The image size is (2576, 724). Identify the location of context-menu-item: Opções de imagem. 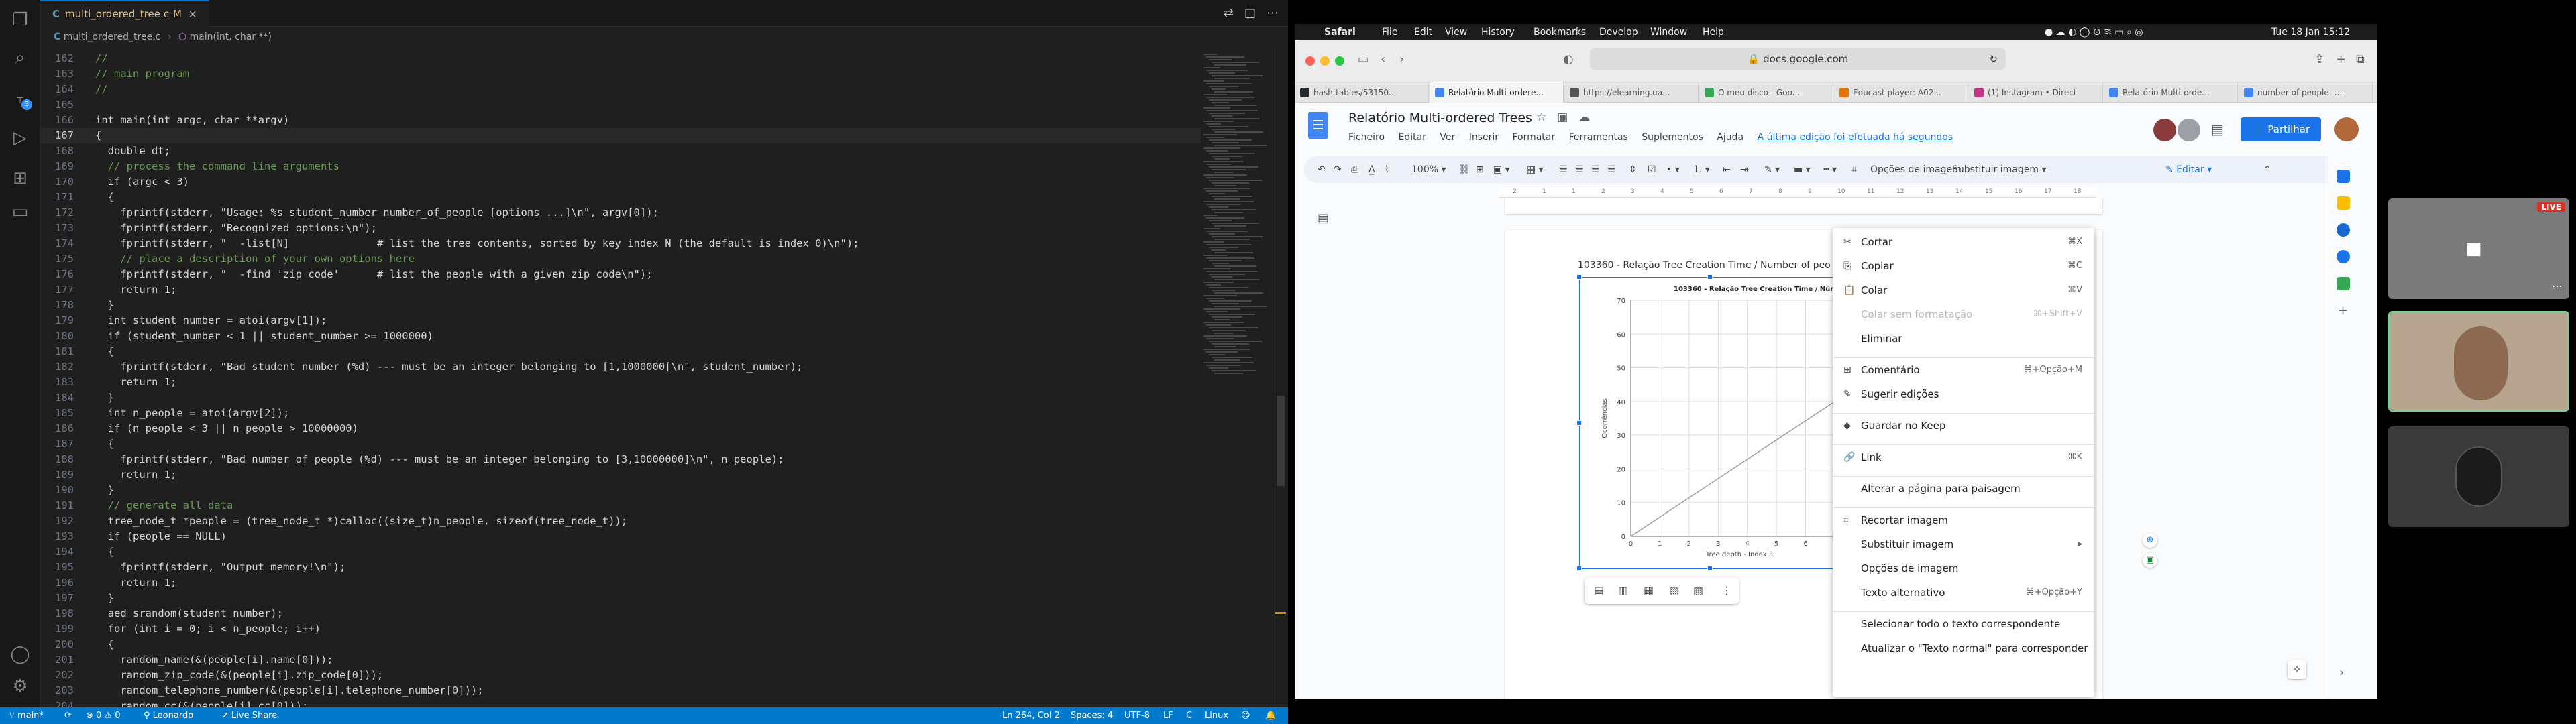
(1963, 568).